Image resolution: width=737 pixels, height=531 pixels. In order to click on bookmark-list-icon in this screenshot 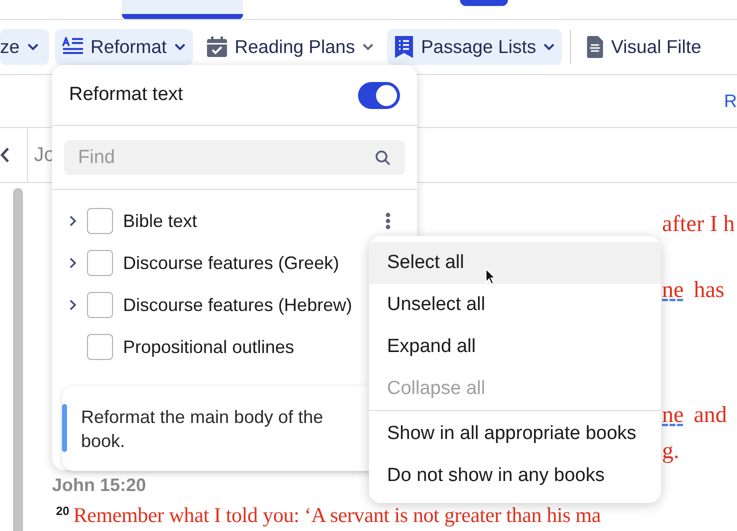, I will do `click(404, 47)`.